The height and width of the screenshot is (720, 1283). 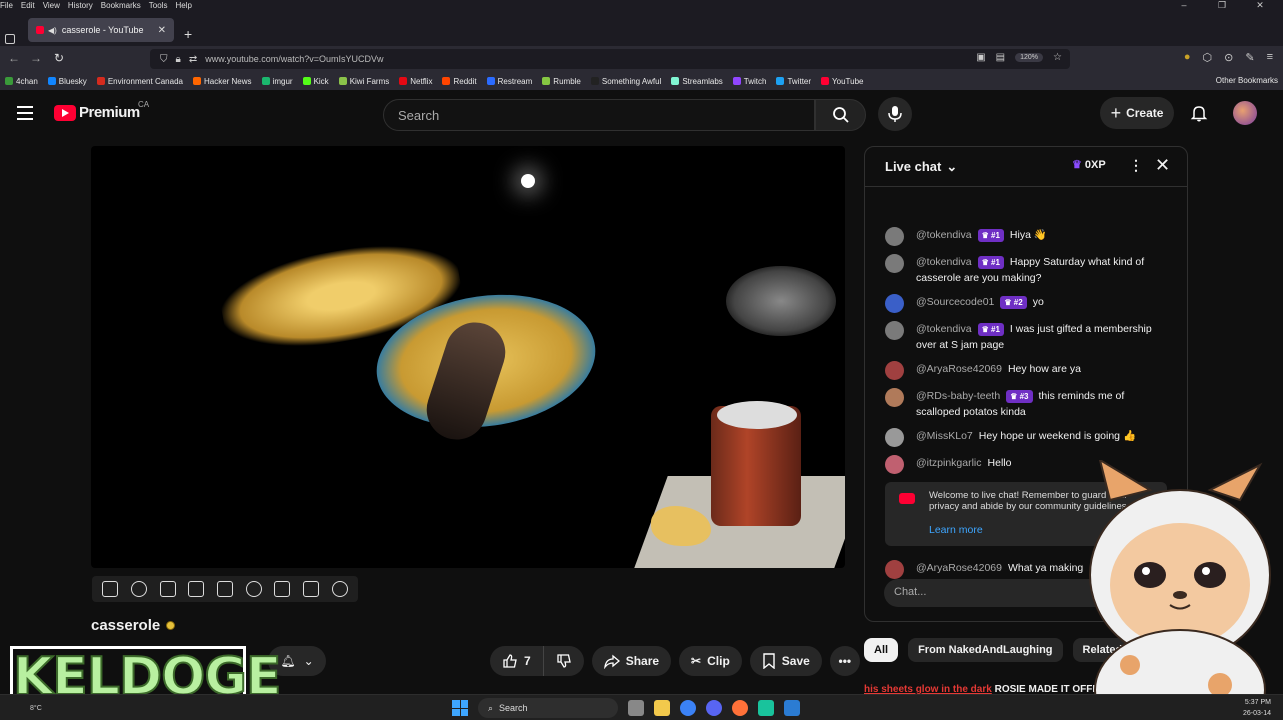 What do you see at coordinates (1270, 57) in the screenshot?
I see `app-menu-icon: ≡` at bounding box center [1270, 57].